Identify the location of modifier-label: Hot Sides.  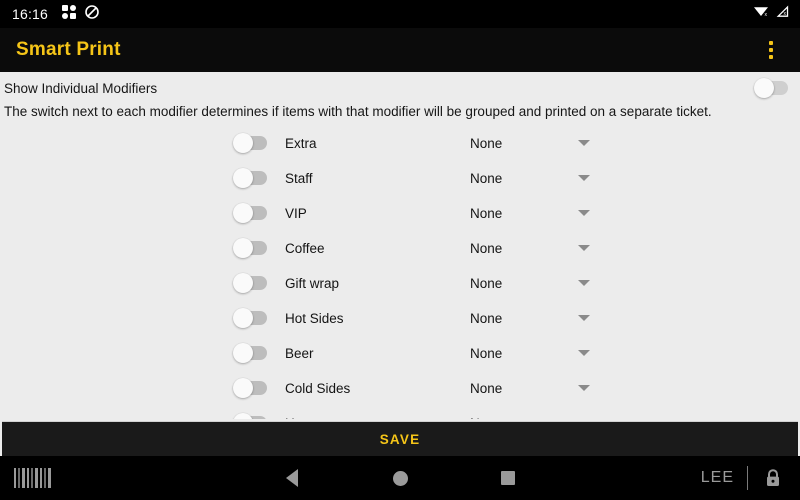
(314, 318).